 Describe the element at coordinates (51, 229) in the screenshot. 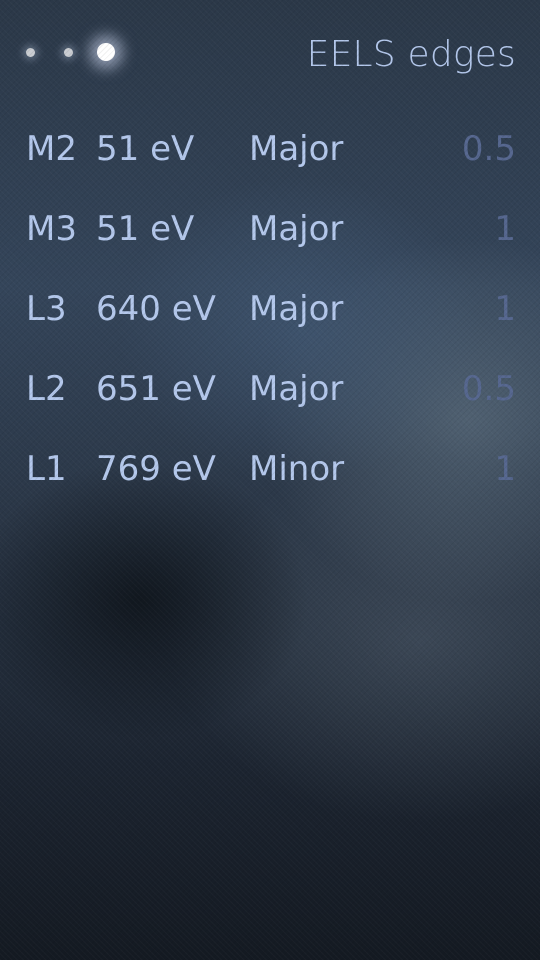

I see `edge-shell: M3` at that location.